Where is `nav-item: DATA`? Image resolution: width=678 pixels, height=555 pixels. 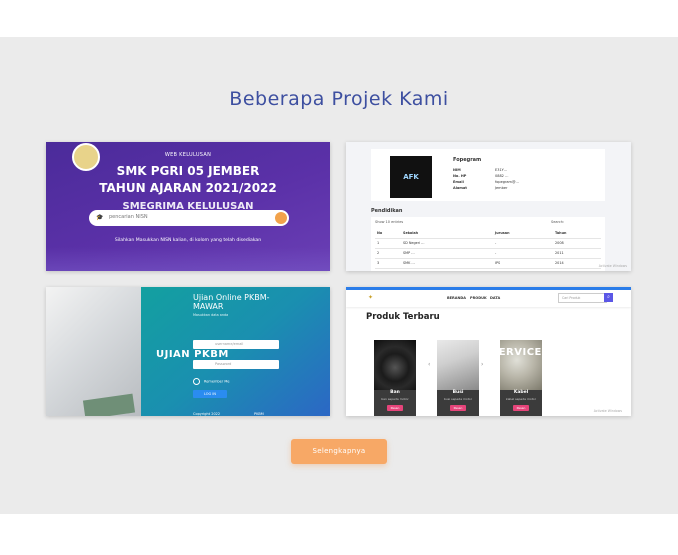
nav-item: DATA is located at coordinates (495, 298).